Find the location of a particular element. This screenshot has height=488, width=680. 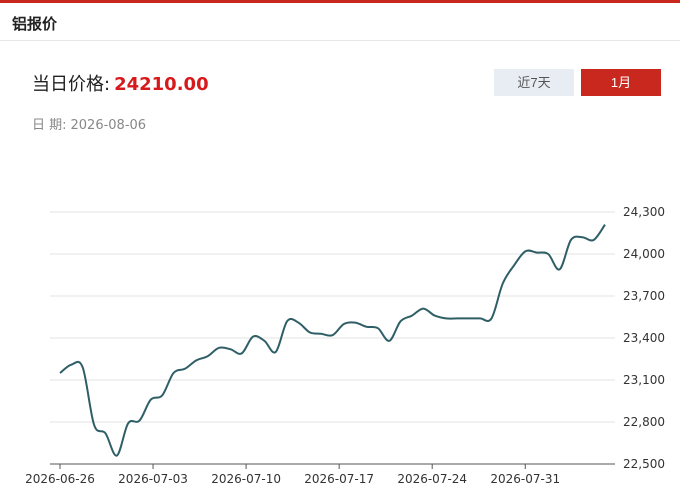

date-row: 日 期: 2026-08-06 is located at coordinates (89, 123).